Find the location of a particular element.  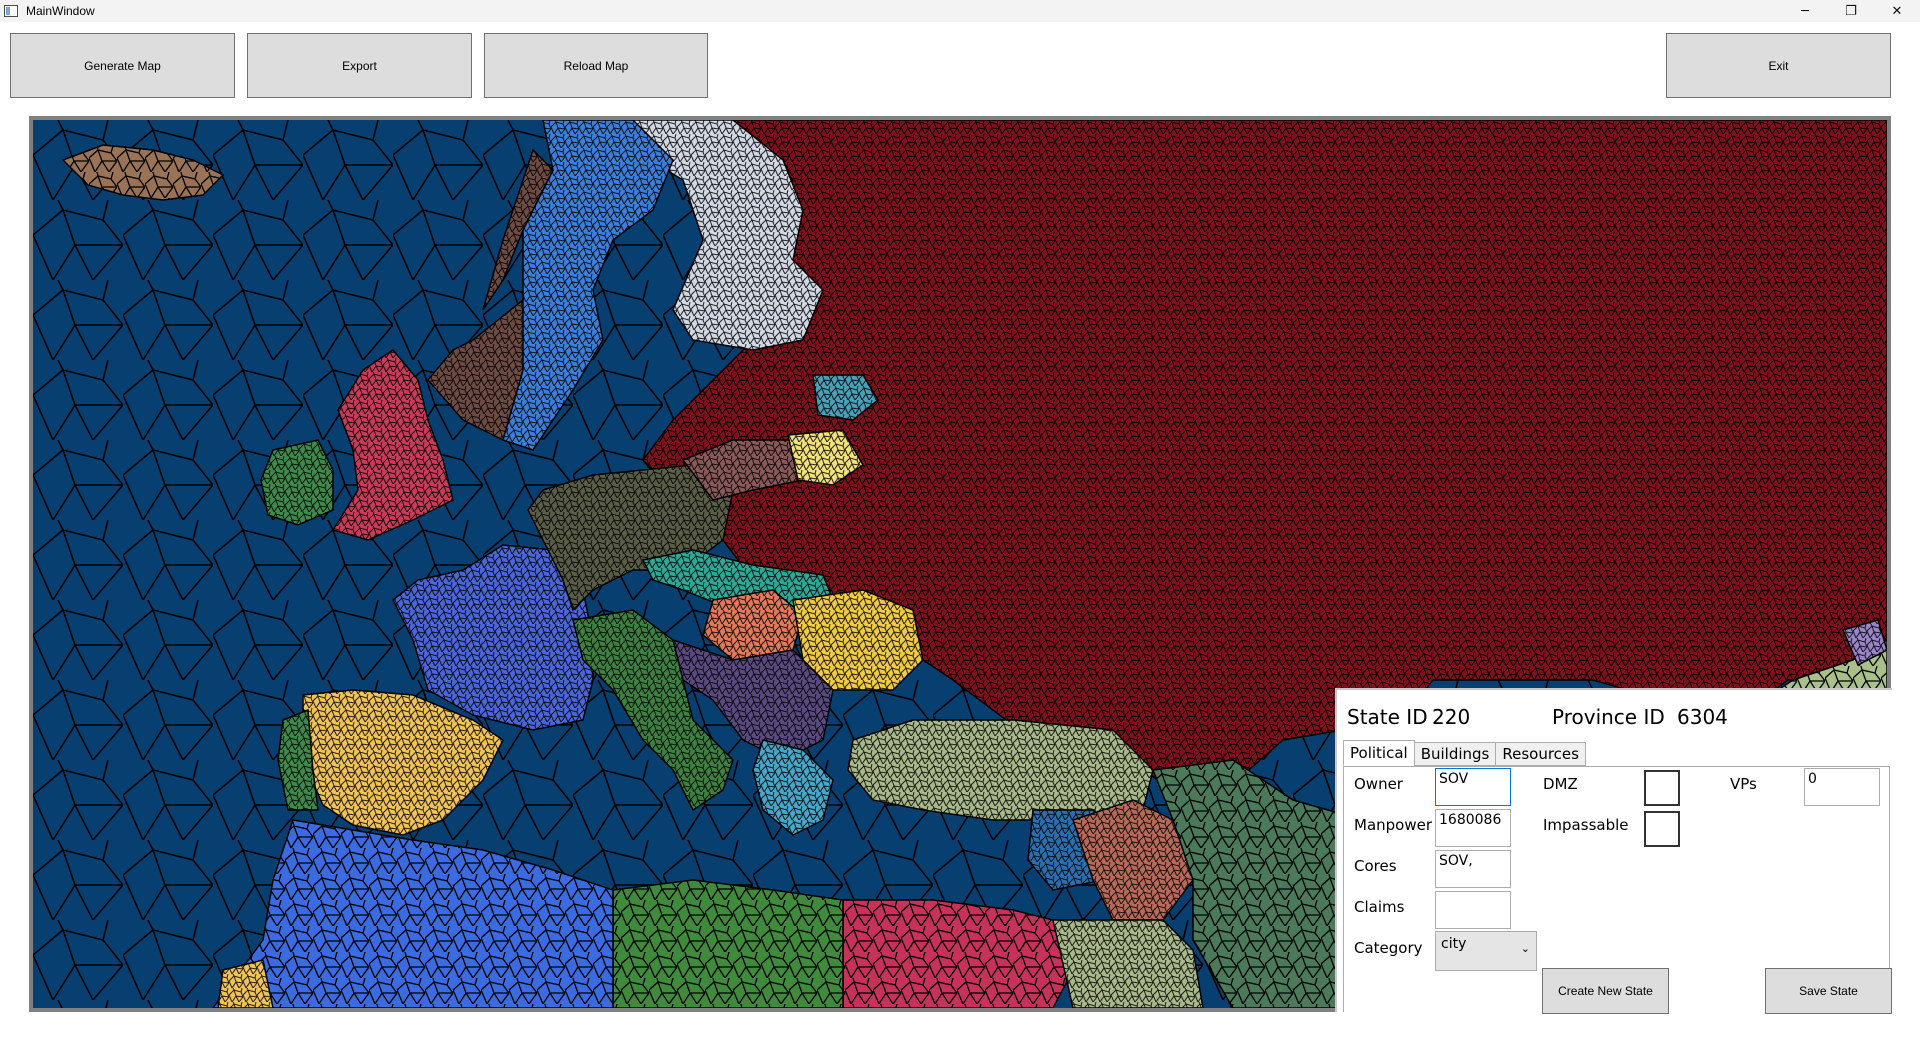

tab-resources: Resources is located at coordinates (1540, 754).